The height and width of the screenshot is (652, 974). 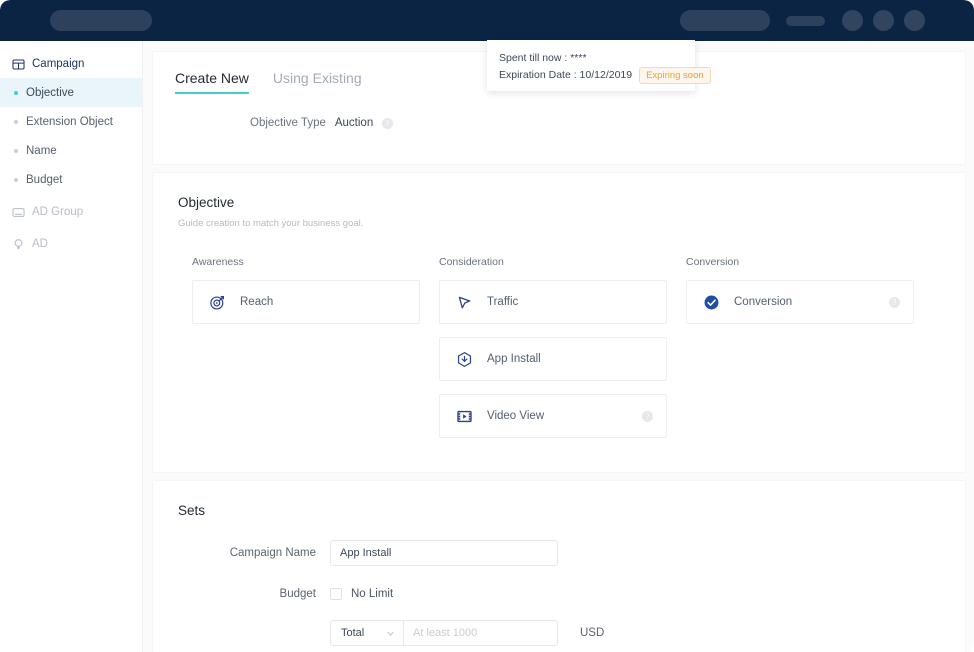 What do you see at coordinates (444, 553) in the screenshot?
I see `campaign-name-input` at bounding box center [444, 553].